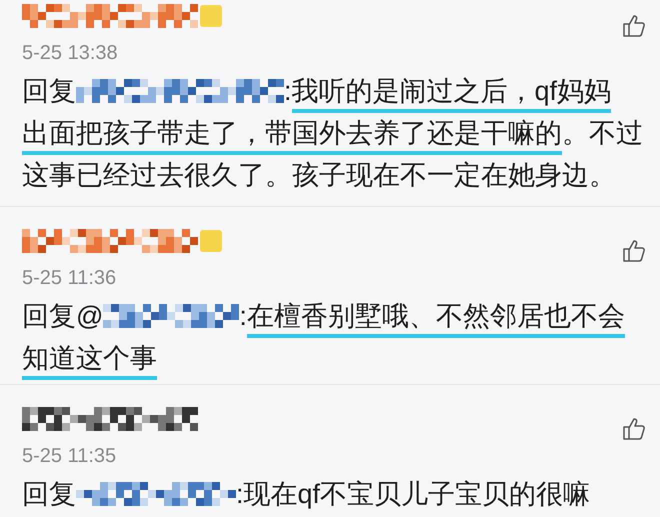 This screenshot has height=517, width=660. I want to click on comment-text: :在檀香别墅哦、不然邻居也不会, so click(432, 316).